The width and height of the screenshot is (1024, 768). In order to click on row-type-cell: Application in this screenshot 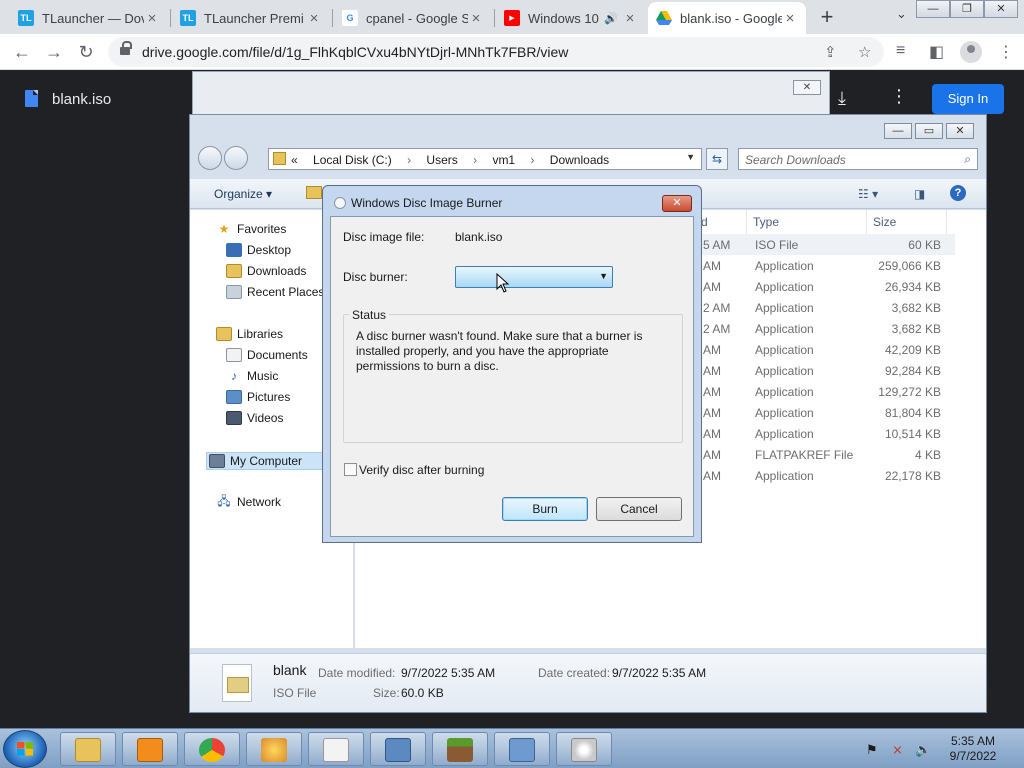, I will do `click(784, 413)`.